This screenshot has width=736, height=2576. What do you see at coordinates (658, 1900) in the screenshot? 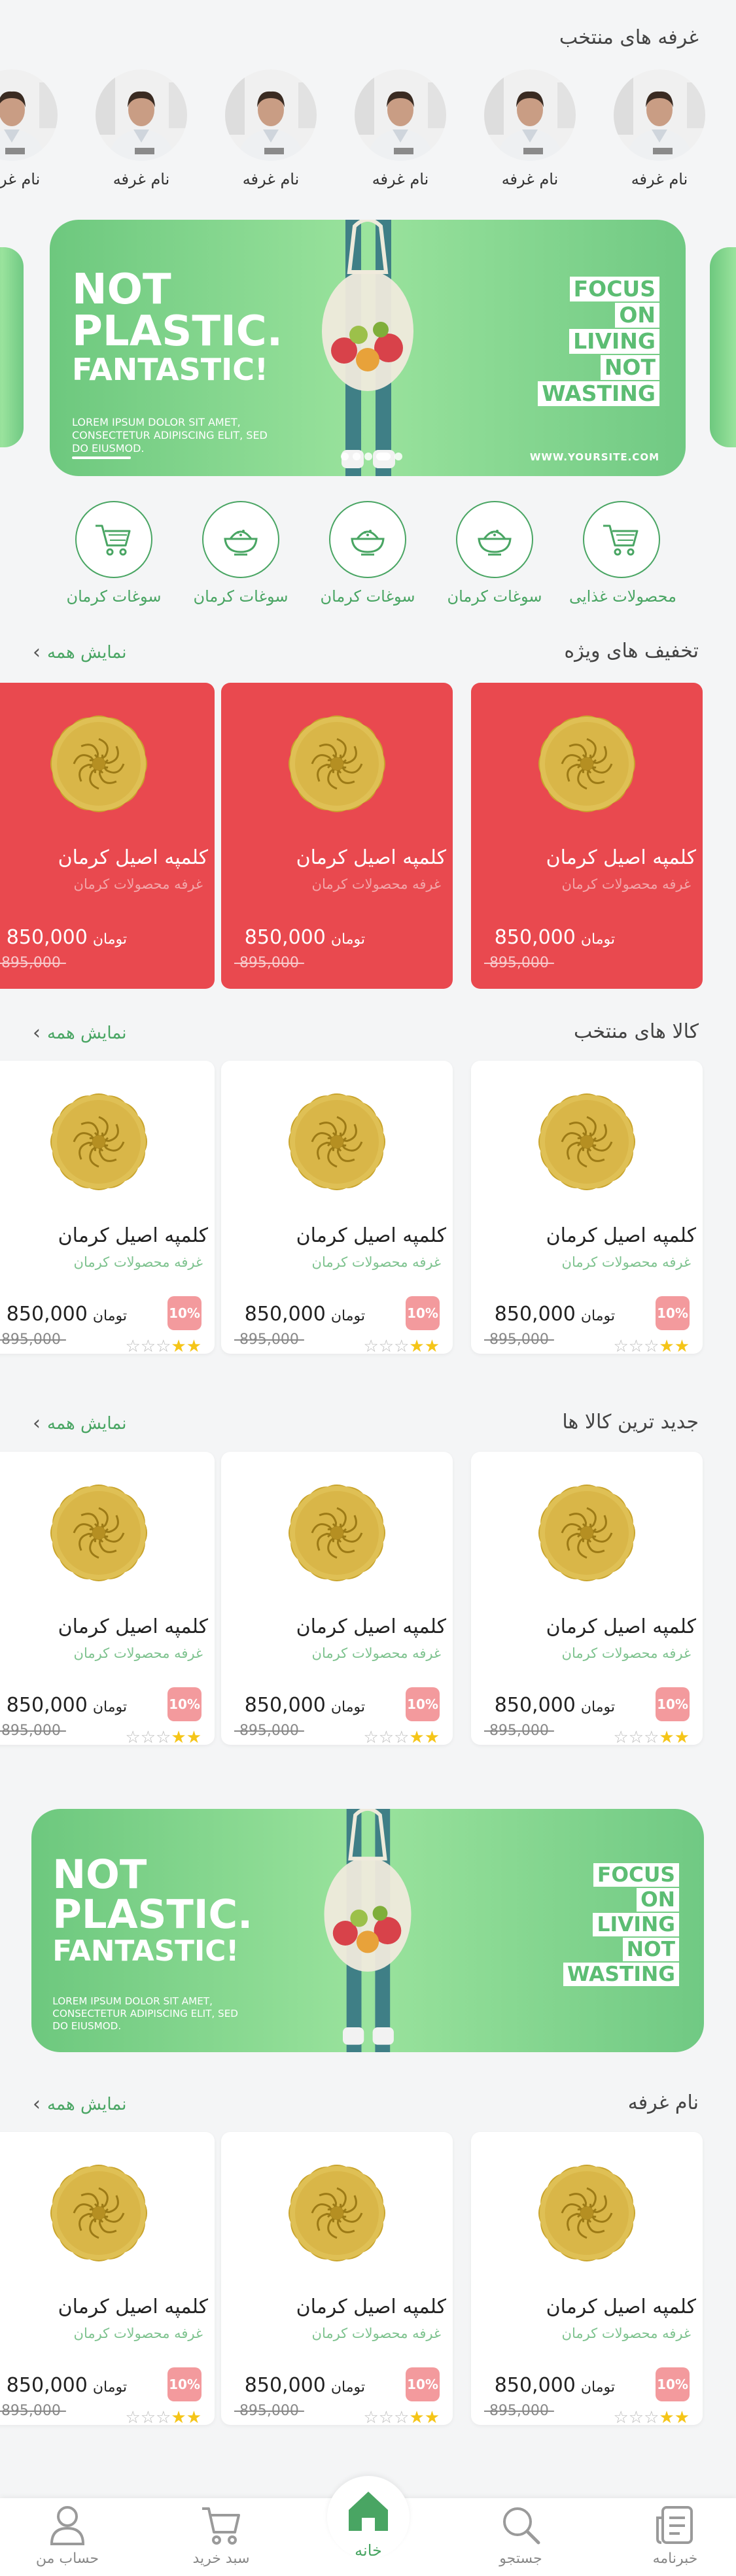
I see `banner-slogan-word: ON` at bounding box center [658, 1900].